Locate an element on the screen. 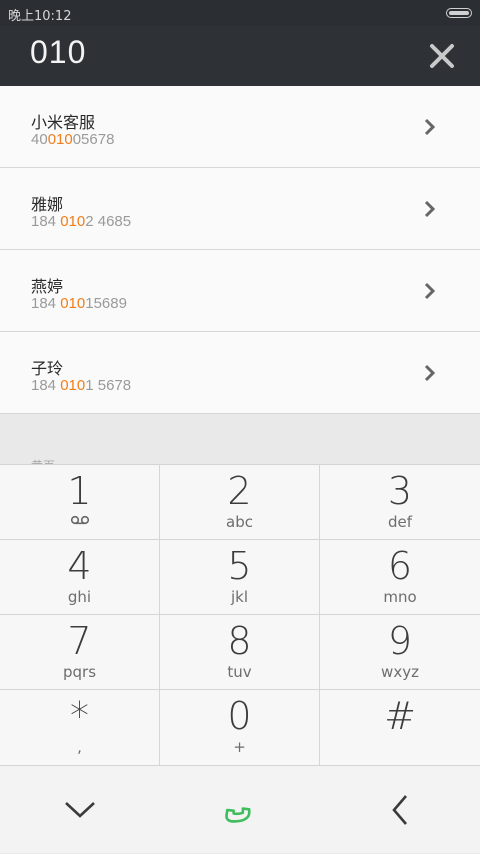  contact-number: 184 01015689 is located at coordinates (79, 303).